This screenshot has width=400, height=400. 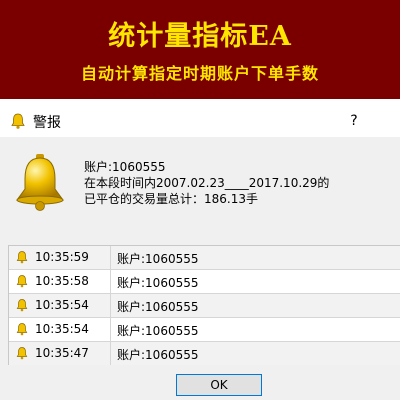 What do you see at coordinates (204, 282) in the screenshot?
I see `list-item: 10:35:58 账户:1060555` at bounding box center [204, 282].